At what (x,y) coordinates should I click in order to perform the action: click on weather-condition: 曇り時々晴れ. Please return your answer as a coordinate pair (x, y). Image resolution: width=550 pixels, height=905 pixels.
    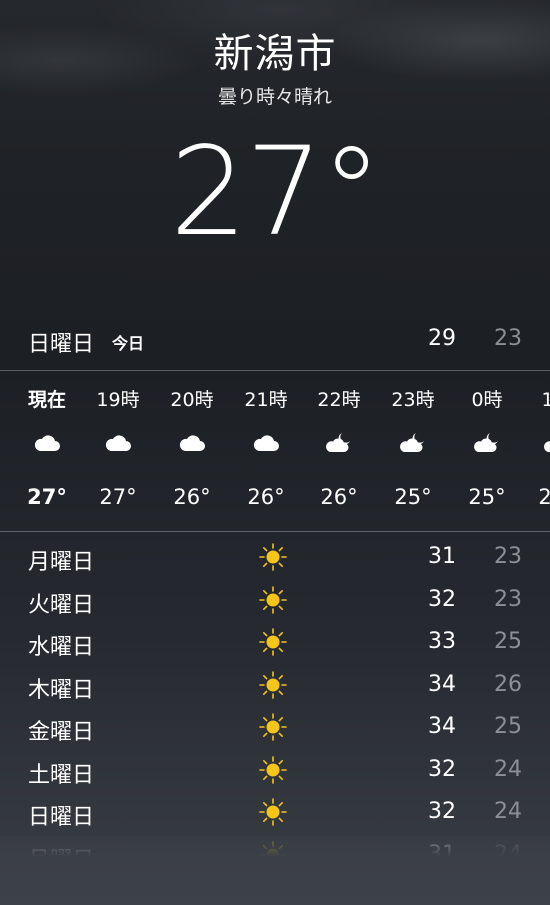
    Looking at the image, I should click on (274, 97).